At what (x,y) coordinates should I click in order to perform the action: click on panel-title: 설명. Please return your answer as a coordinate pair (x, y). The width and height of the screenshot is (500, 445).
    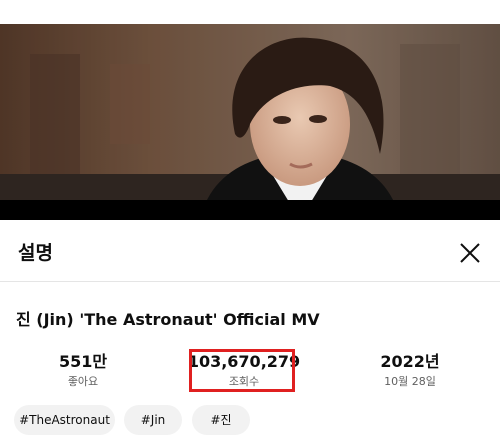
    Looking at the image, I should click on (35, 253).